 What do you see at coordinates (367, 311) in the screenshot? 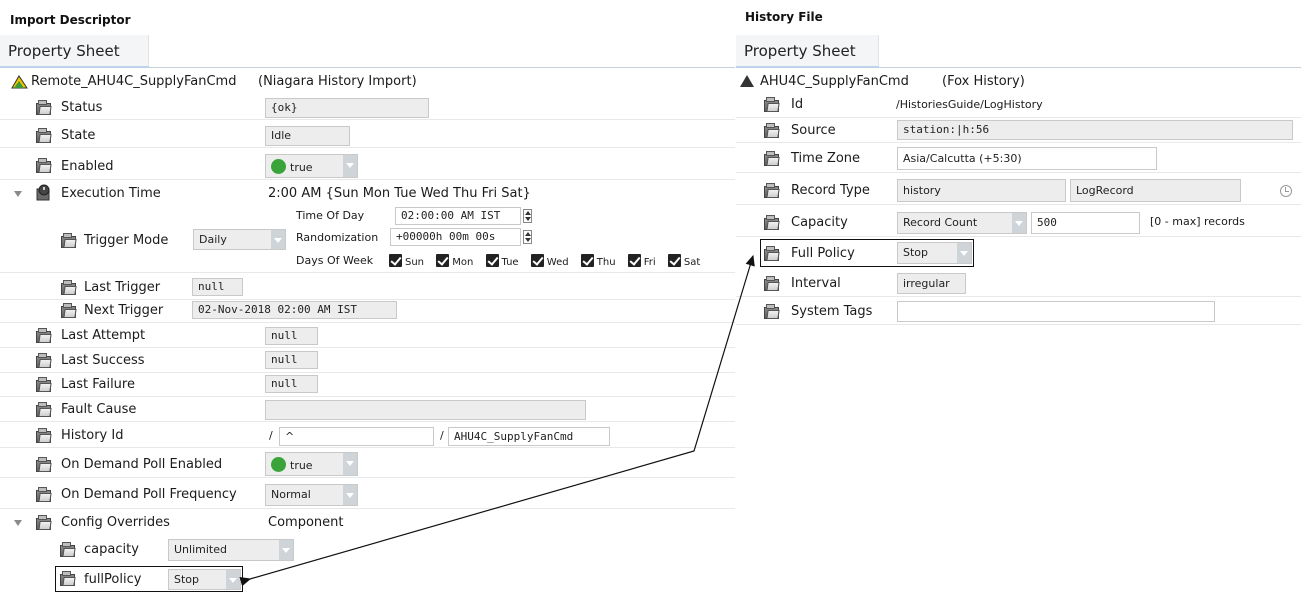
I see `next-trigger-row: Next Trigger 02-Nov-2018 02:00 AM IST` at bounding box center [367, 311].